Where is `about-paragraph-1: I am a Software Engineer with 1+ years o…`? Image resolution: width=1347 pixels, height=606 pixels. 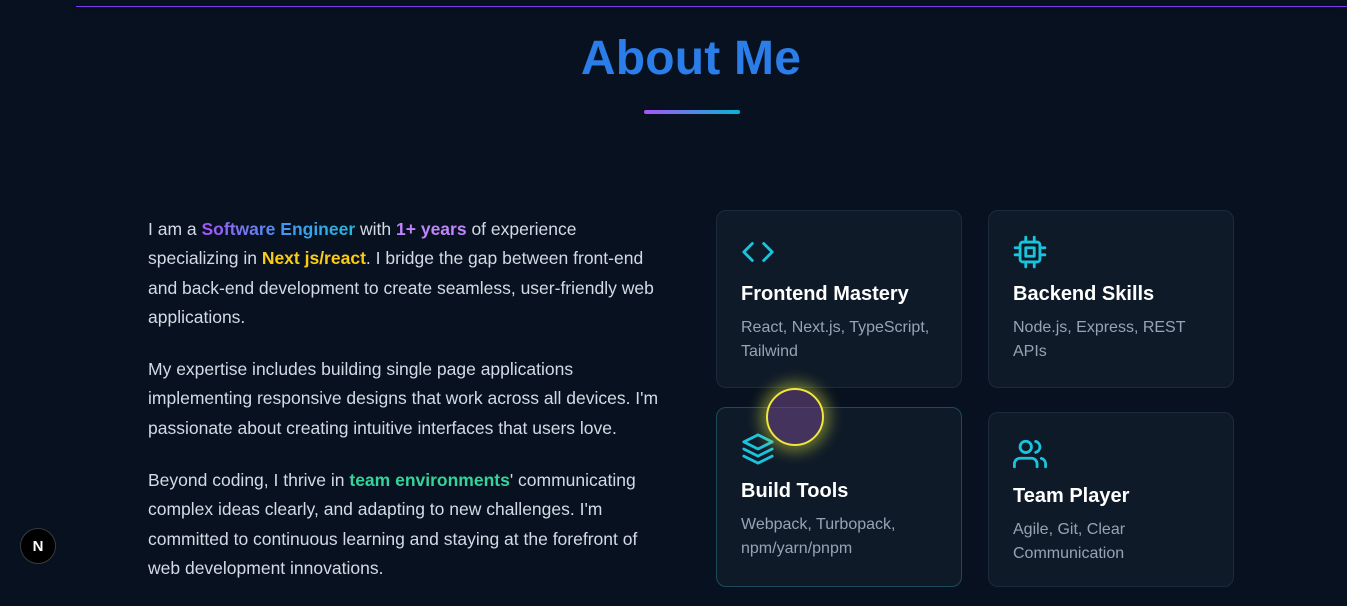 about-paragraph-1: I am a Software Engineer with 1+ years o… is located at coordinates (401, 273).